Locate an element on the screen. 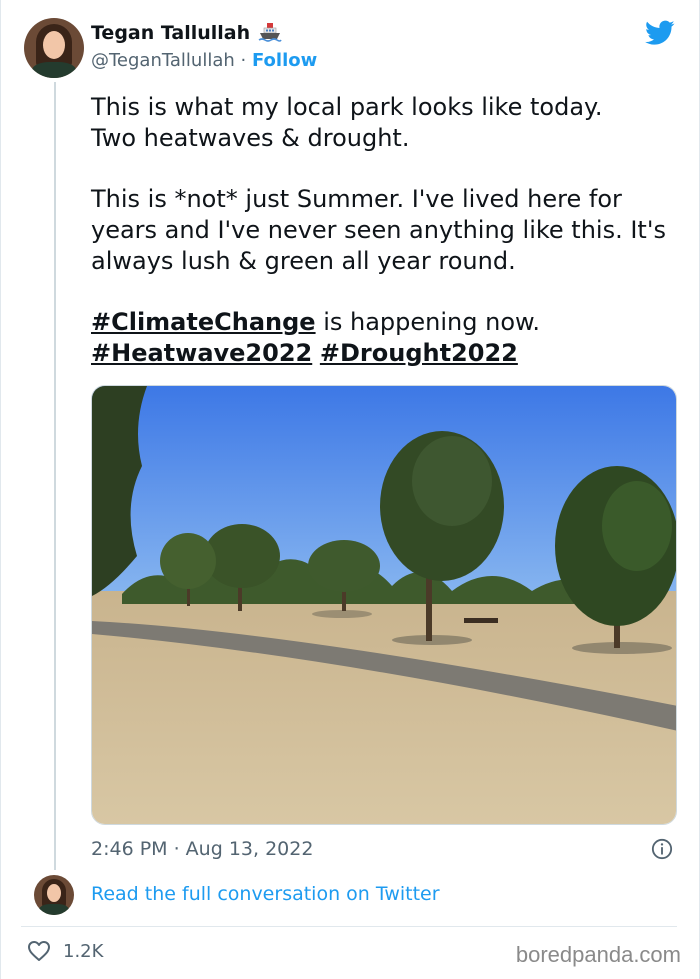  heart-icon is located at coordinates (39, 951).